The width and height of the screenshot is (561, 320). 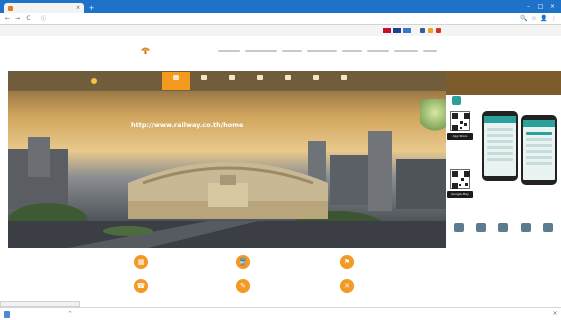 What do you see at coordinates (554, 19) in the screenshot?
I see `browser-menu-icon: ⋮` at bounding box center [554, 19].